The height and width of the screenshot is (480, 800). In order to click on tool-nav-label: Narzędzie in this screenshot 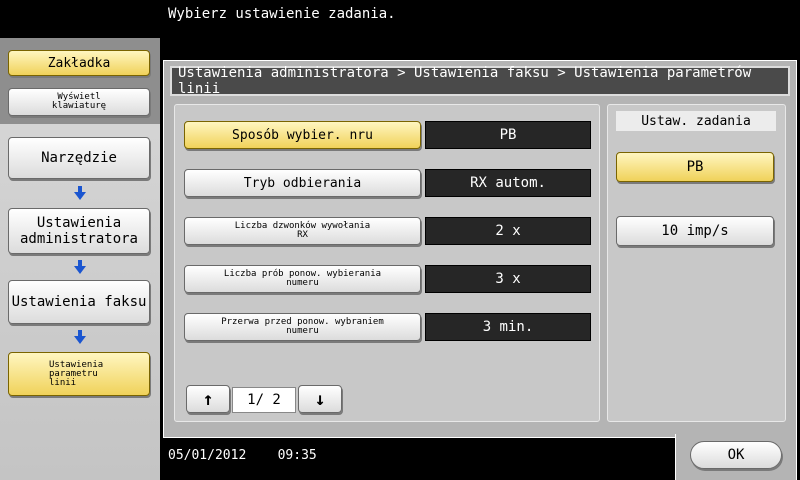, I will do `click(79, 158)`.